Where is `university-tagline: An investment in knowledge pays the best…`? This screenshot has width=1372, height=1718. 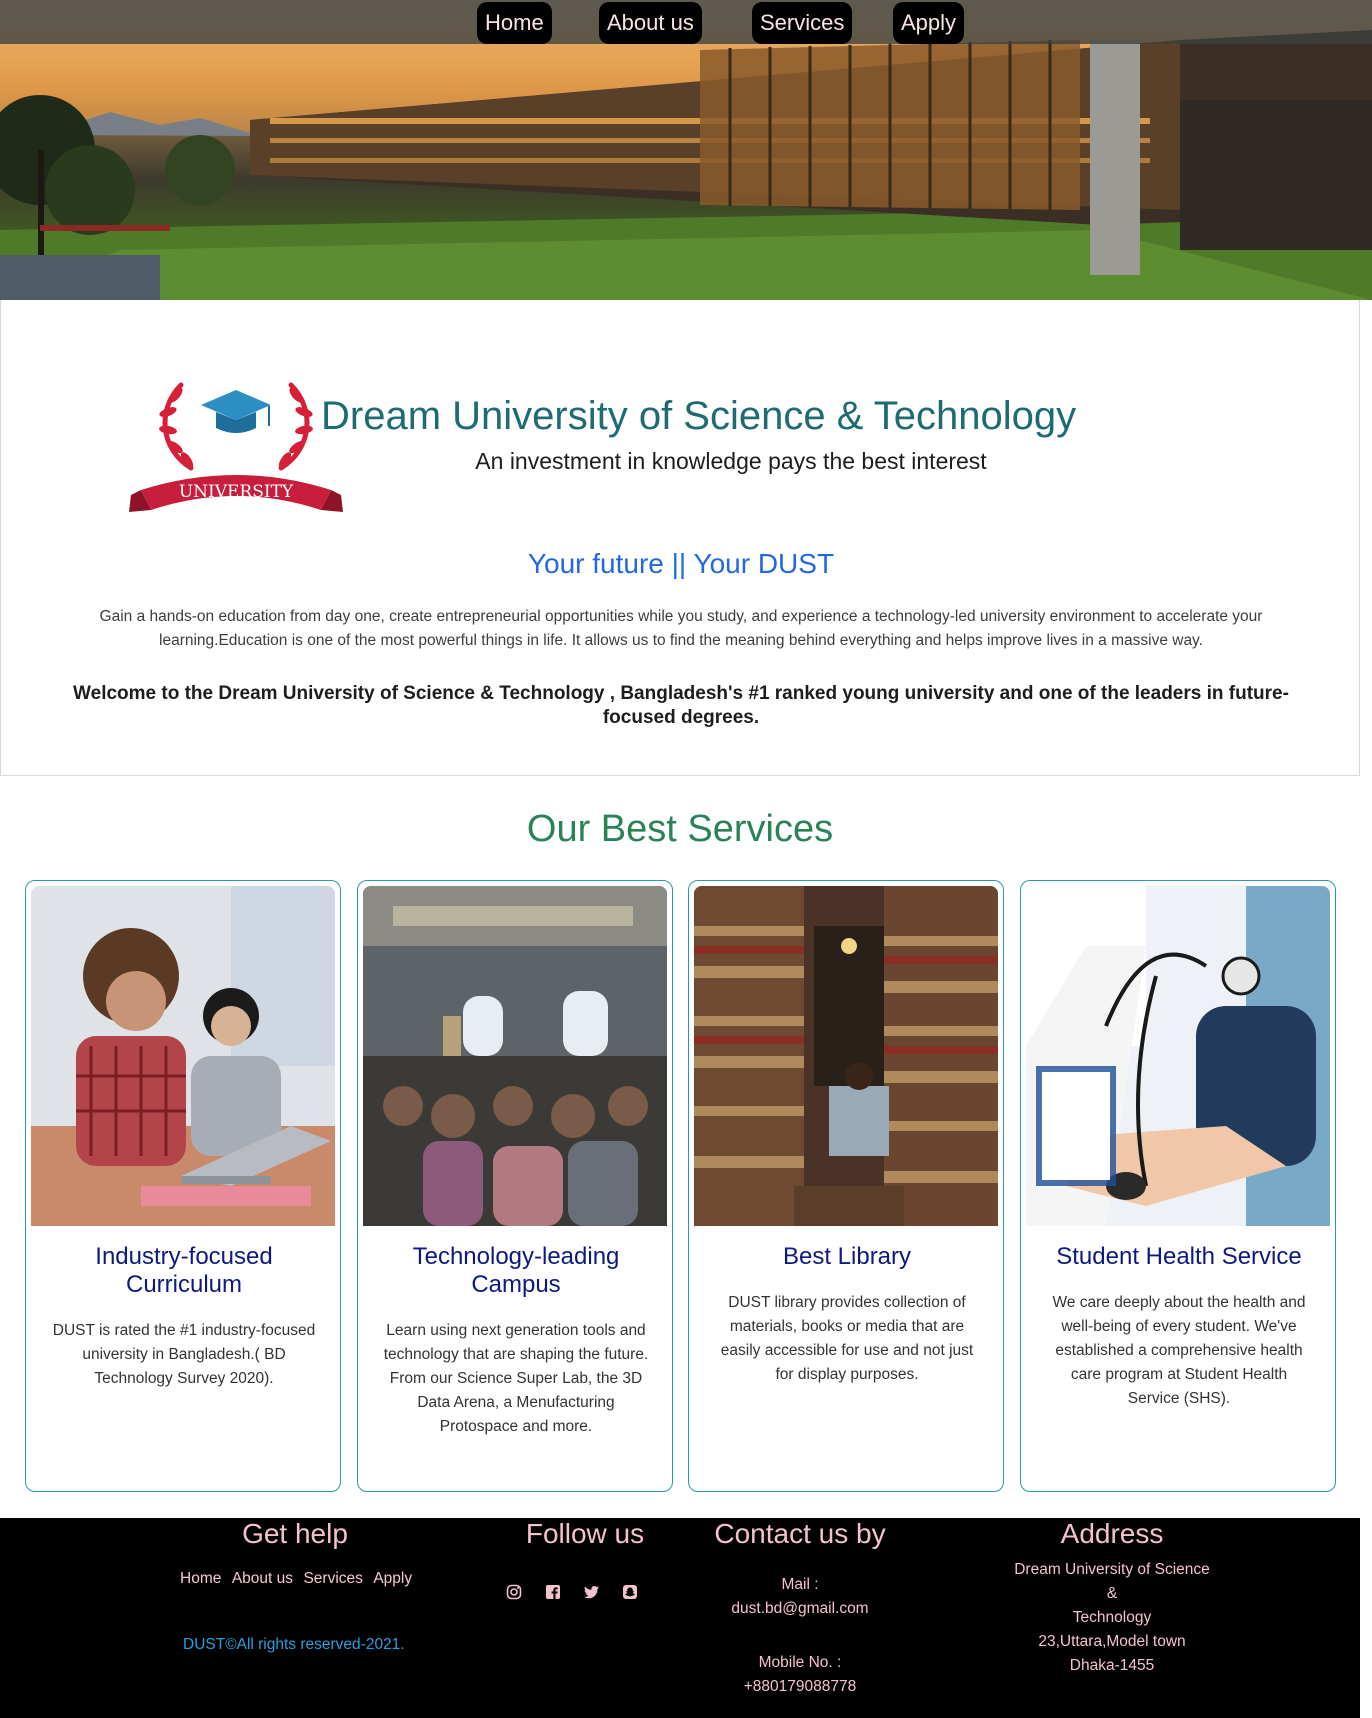 university-tagline: An investment in knowledge pays the best… is located at coordinates (731, 461).